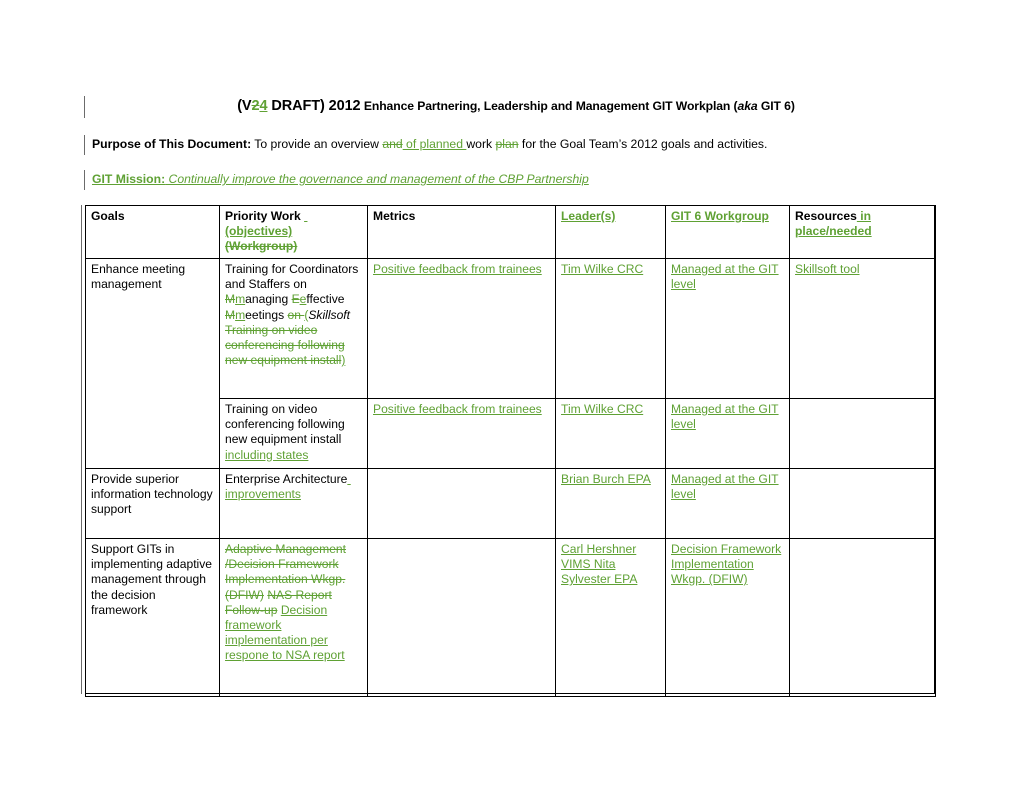  What do you see at coordinates (240, 314) in the screenshot?
I see `priority-1-ins-m2: m` at bounding box center [240, 314].